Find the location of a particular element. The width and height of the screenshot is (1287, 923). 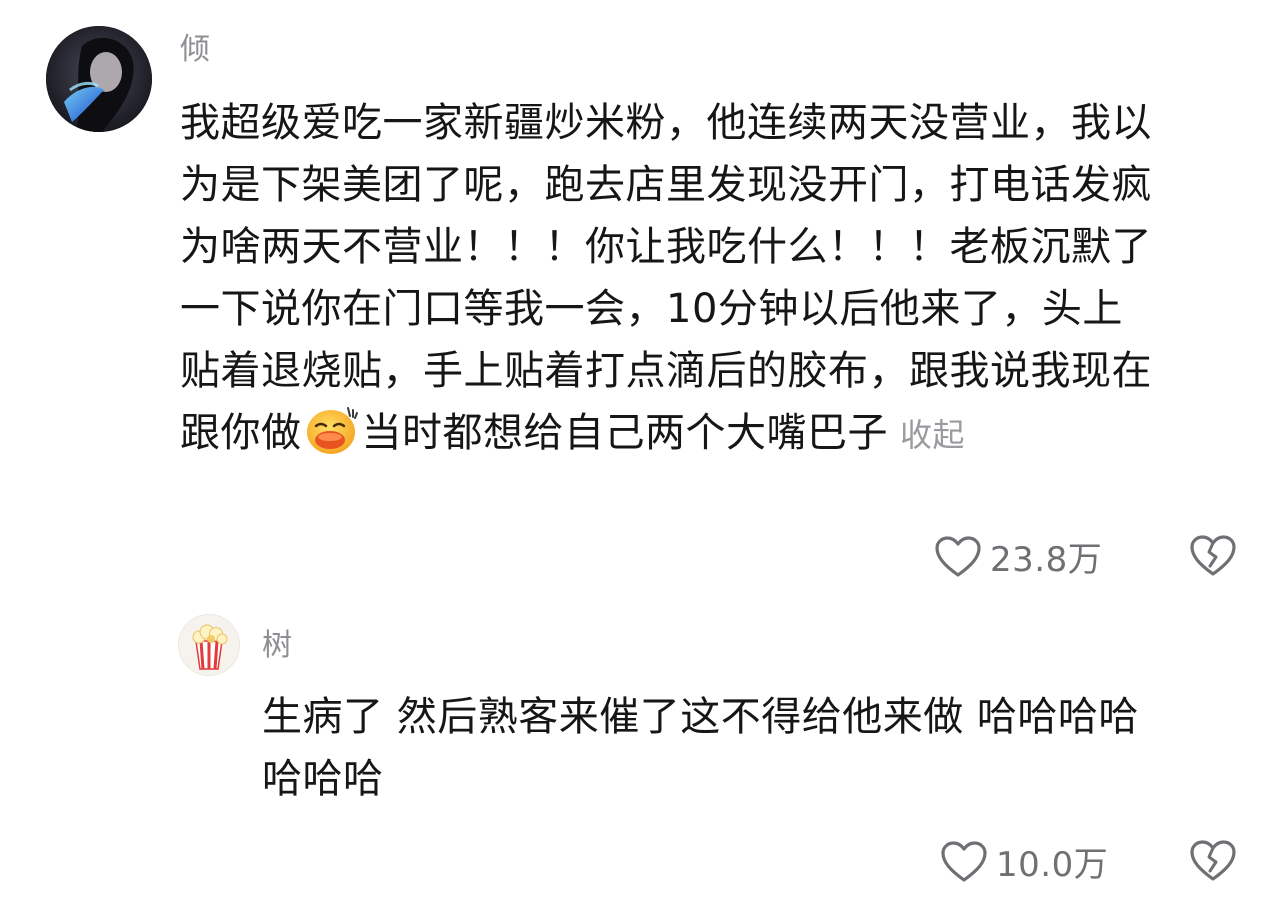

comment-text-segment: 当时都想给自己两个大嘴巴子 is located at coordinates (624, 433).